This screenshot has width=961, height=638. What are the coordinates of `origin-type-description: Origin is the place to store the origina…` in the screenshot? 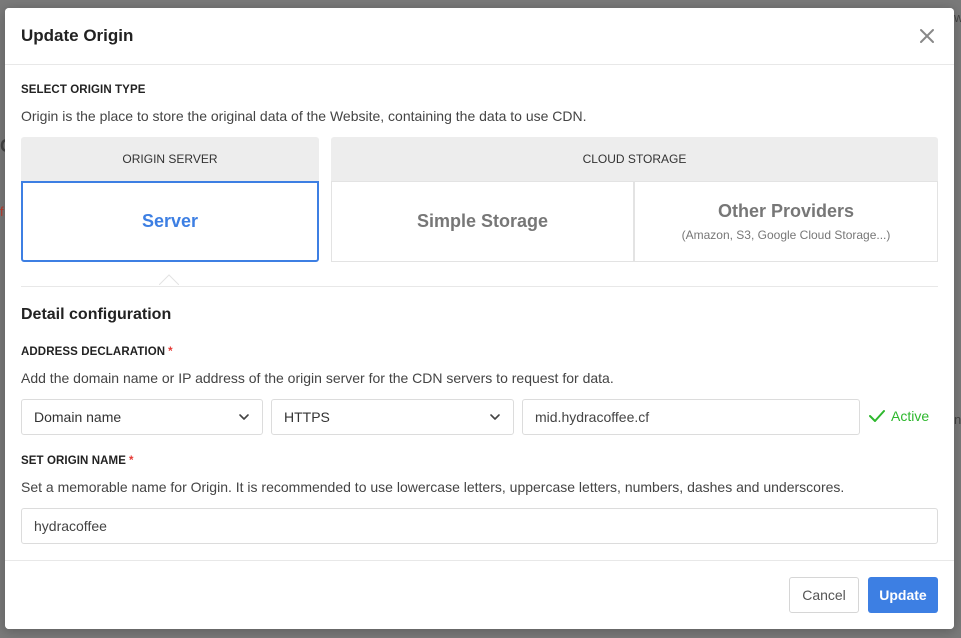 It's located at (304, 116).